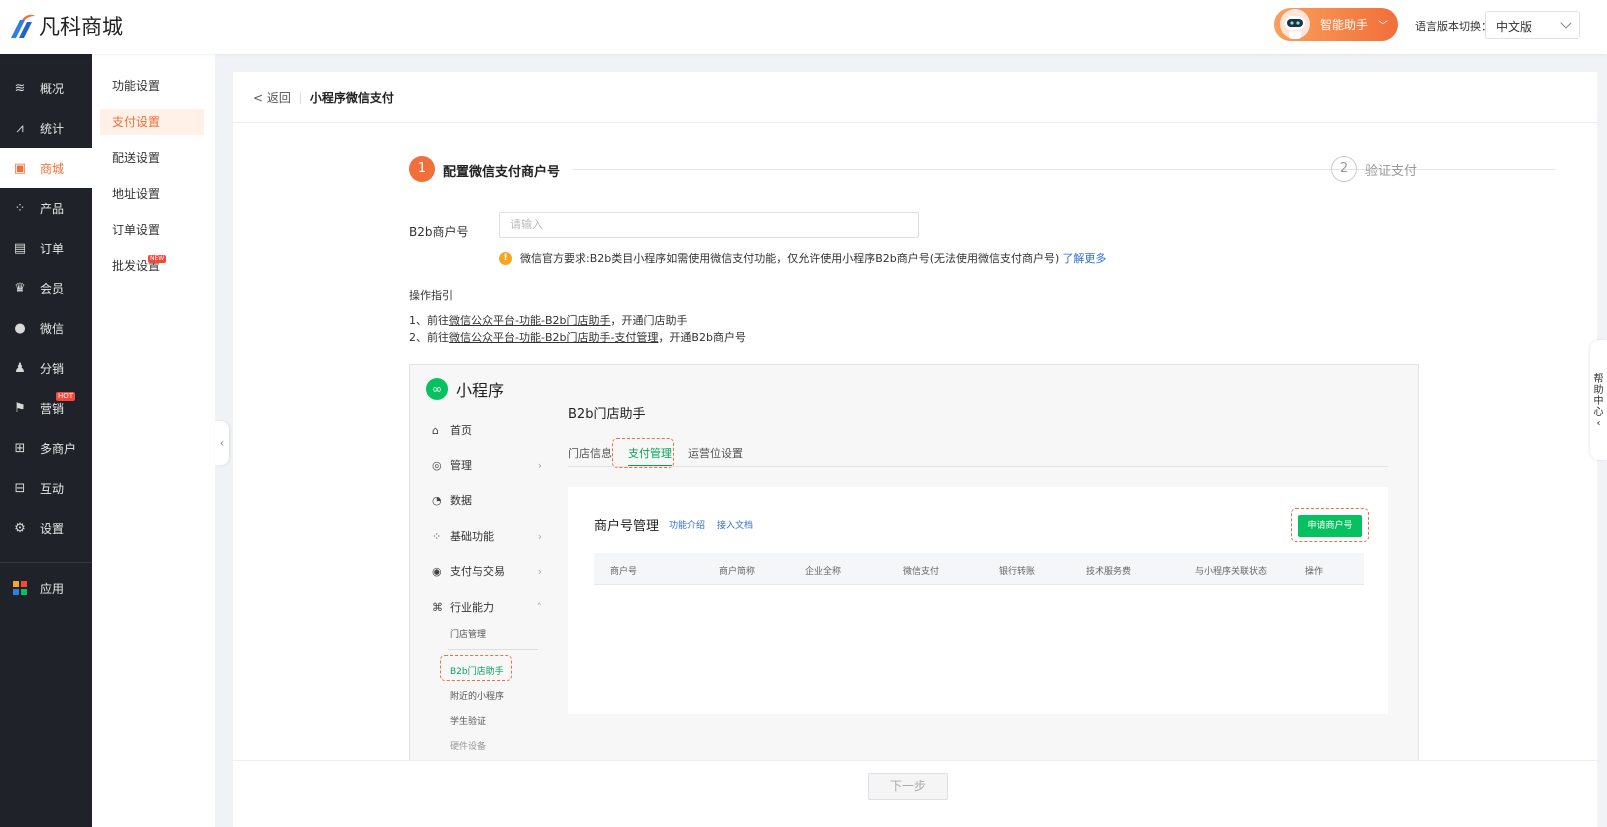 The width and height of the screenshot is (1607, 827). Describe the element at coordinates (1383, 26) in the screenshot. I see `chevron-down-icon: ﹀` at that location.